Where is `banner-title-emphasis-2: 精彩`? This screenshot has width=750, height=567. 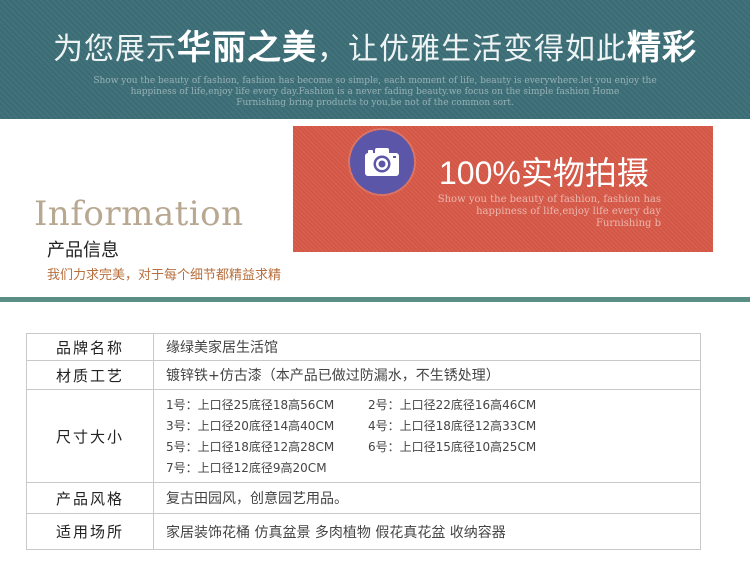 banner-title-emphasis-2: 精彩 is located at coordinates (662, 48).